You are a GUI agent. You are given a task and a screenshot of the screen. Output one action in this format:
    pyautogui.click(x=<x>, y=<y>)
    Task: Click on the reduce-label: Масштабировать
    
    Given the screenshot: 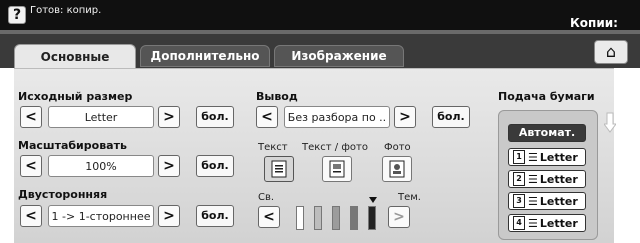 What is the action you would take?
    pyautogui.click(x=72, y=145)
    